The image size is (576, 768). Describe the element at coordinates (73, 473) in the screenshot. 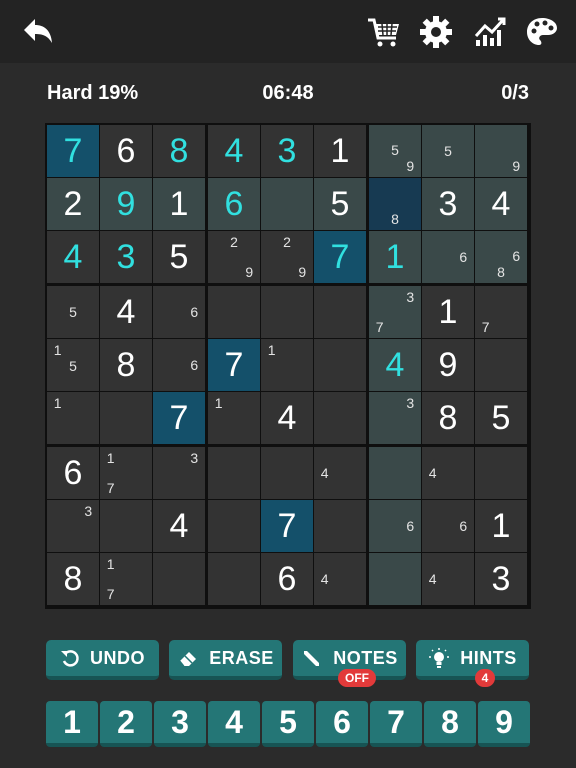

I see `cell-r7c1: 6` at that location.